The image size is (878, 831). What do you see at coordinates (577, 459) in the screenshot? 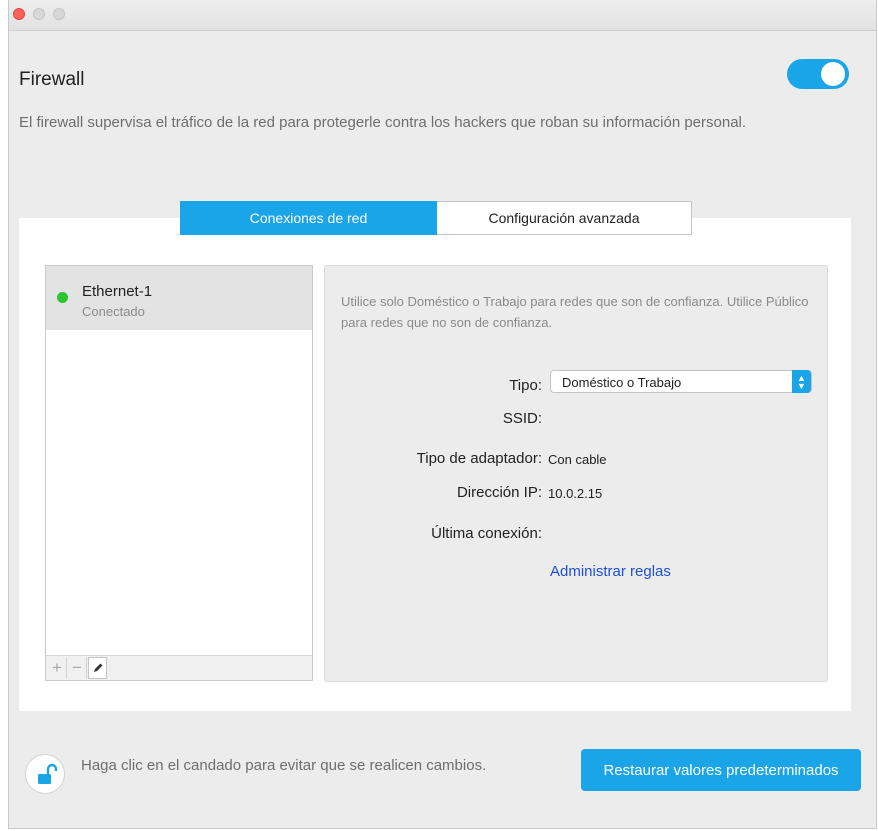
I see `adapter-type-value: Con cable` at bounding box center [577, 459].